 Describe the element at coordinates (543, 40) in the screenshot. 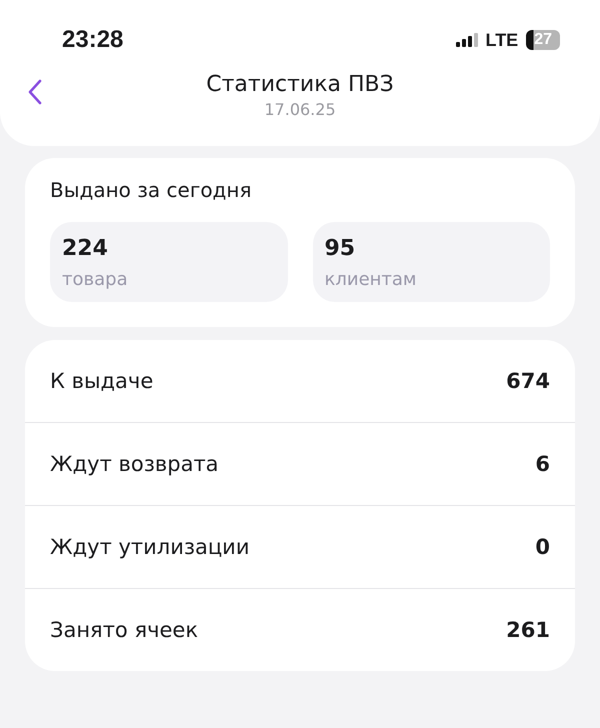

I see `battery-indicator: 27` at that location.